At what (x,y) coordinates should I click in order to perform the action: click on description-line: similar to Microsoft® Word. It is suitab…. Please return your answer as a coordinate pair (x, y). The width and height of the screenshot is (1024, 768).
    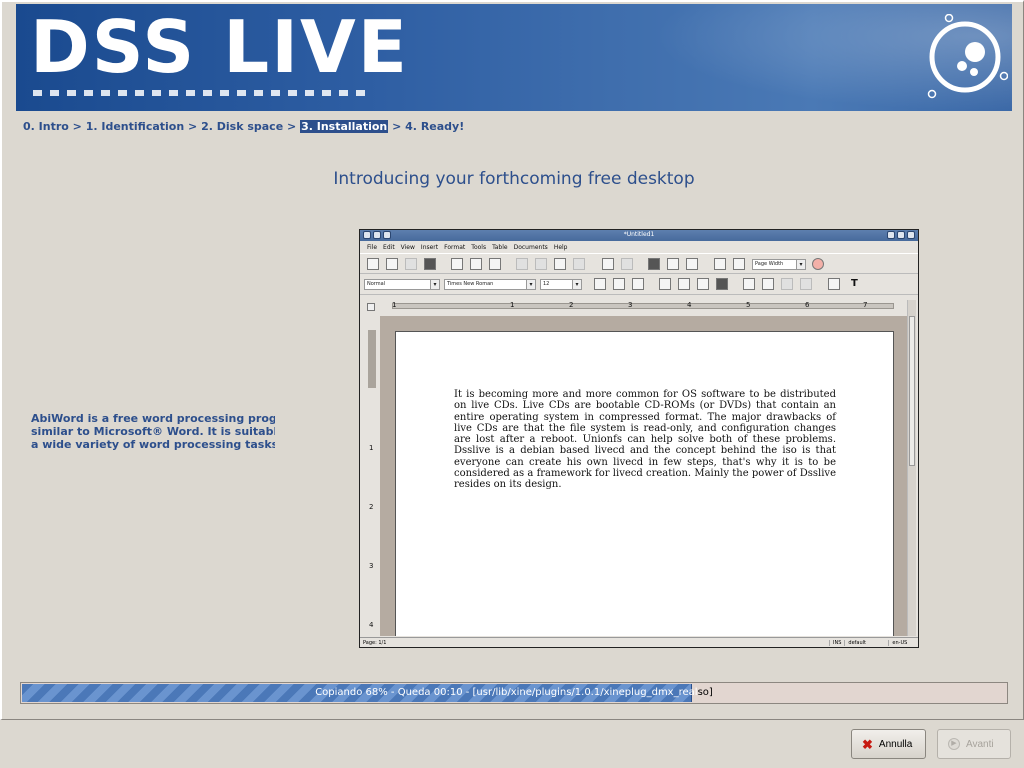
    Looking at the image, I should click on (153, 431).